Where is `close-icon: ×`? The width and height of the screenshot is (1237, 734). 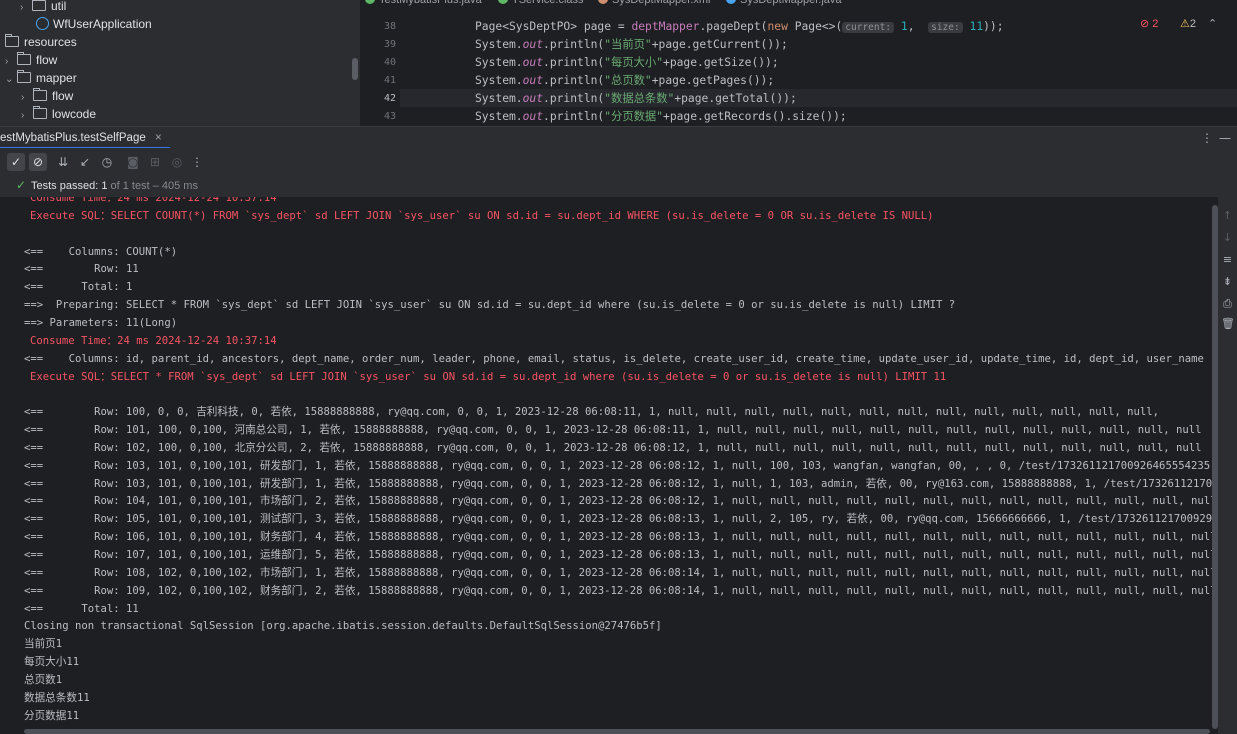 close-icon: × is located at coordinates (158, 138).